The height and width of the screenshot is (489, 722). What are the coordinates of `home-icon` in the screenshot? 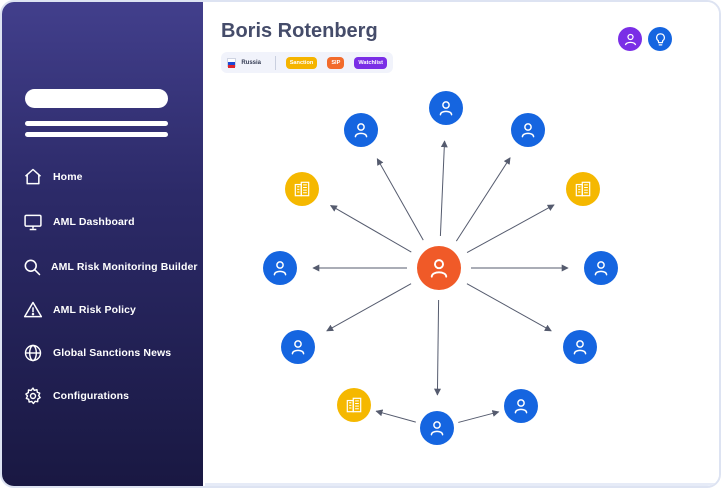 It's located at (33, 177).